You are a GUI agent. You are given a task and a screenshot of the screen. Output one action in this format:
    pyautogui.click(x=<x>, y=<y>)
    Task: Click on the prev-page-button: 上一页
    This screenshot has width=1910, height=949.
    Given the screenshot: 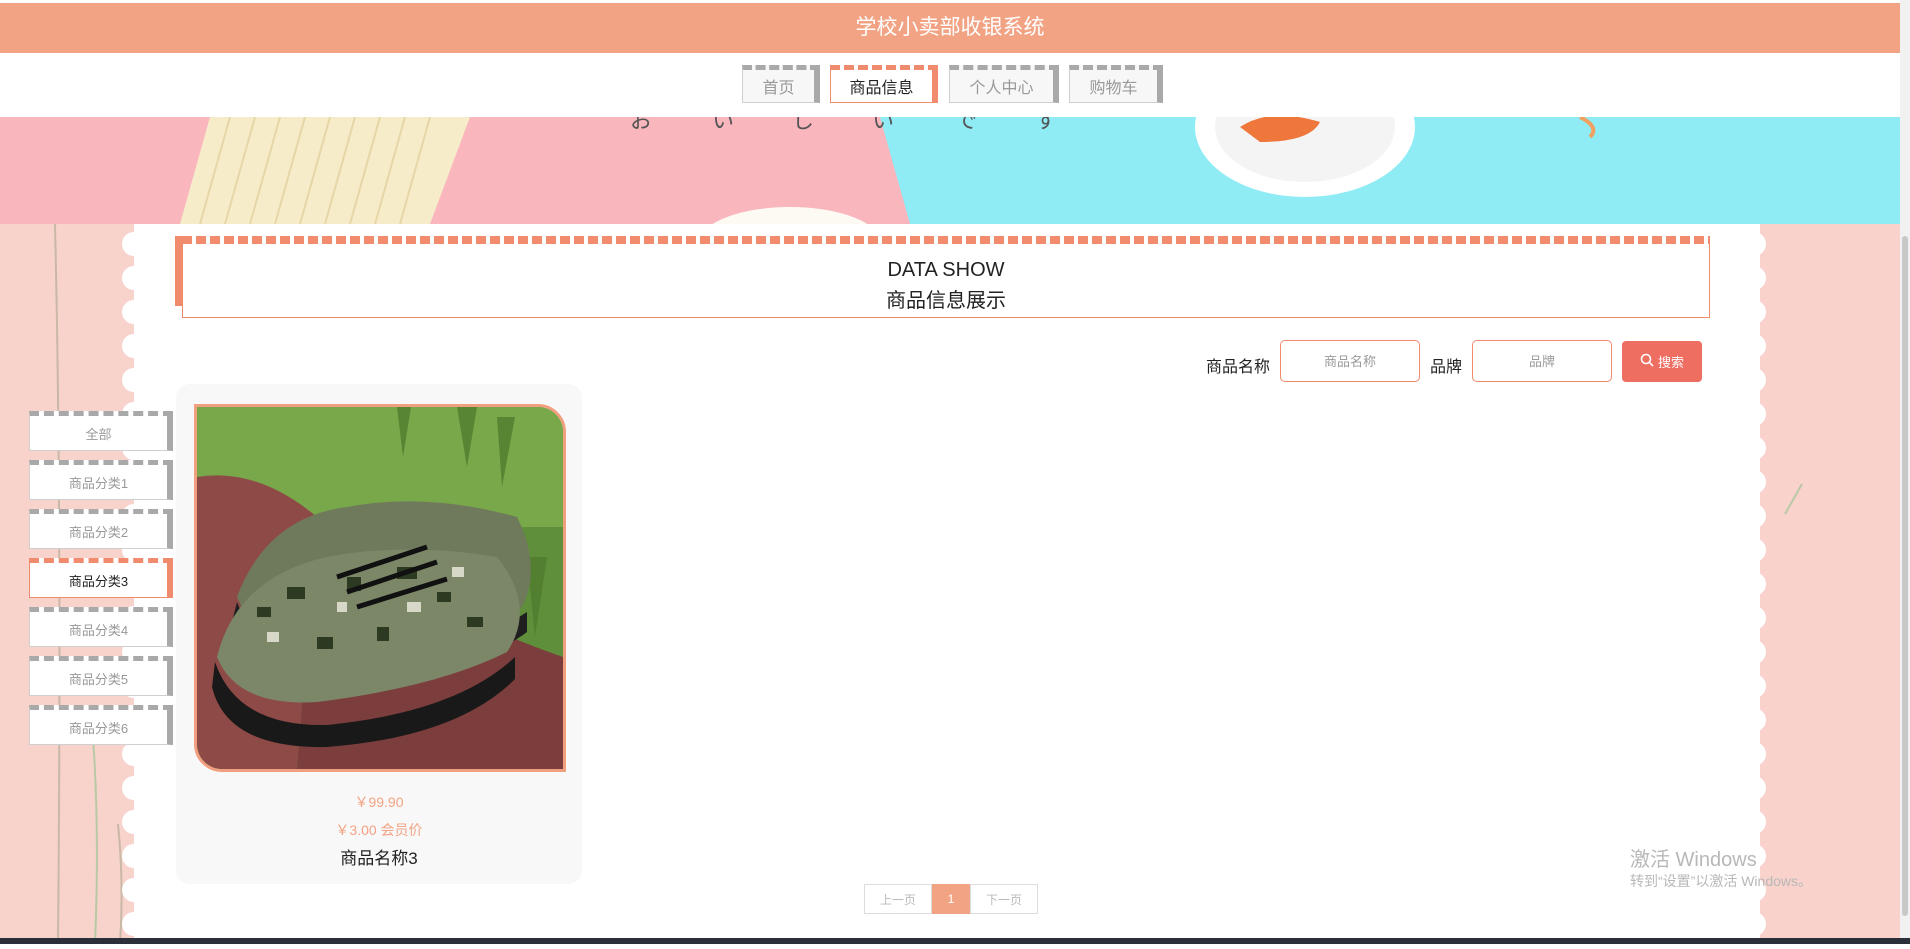 What is the action you would take?
    pyautogui.click(x=898, y=899)
    